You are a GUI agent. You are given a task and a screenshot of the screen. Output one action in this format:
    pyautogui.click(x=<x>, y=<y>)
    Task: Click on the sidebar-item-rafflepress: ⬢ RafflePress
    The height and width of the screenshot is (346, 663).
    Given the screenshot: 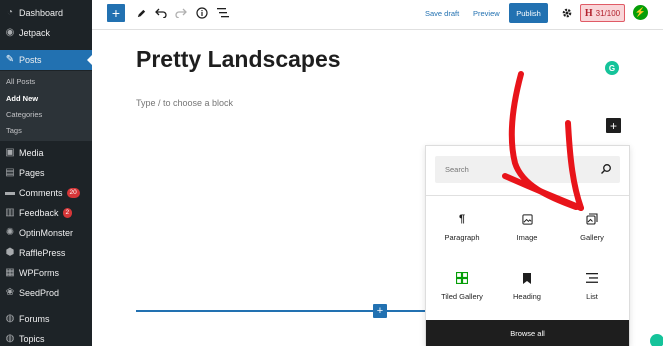 What is the action you would take?
    pyautogui.click(x=46, y=253)
    